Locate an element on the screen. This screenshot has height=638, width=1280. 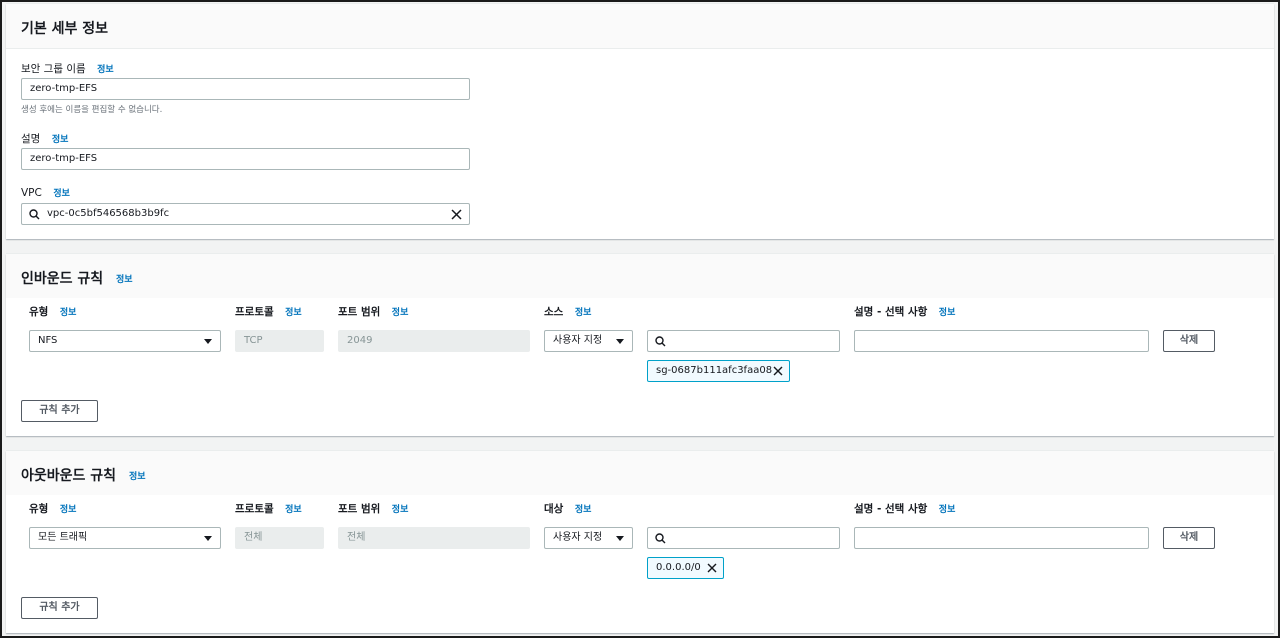
inbound-info-link: 정보 is located at coordinates (124, 278).